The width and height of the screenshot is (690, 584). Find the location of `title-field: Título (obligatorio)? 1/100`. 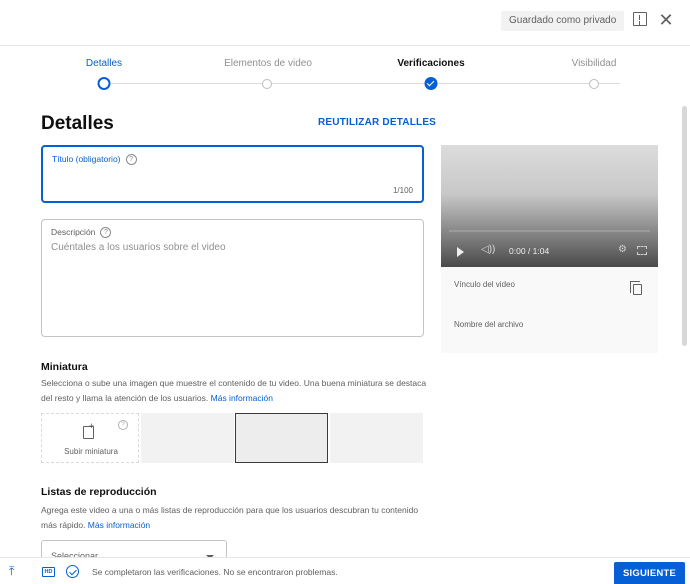

title-field: Título (obligatorio)? 1/100 is located at coordinates (232, 174).